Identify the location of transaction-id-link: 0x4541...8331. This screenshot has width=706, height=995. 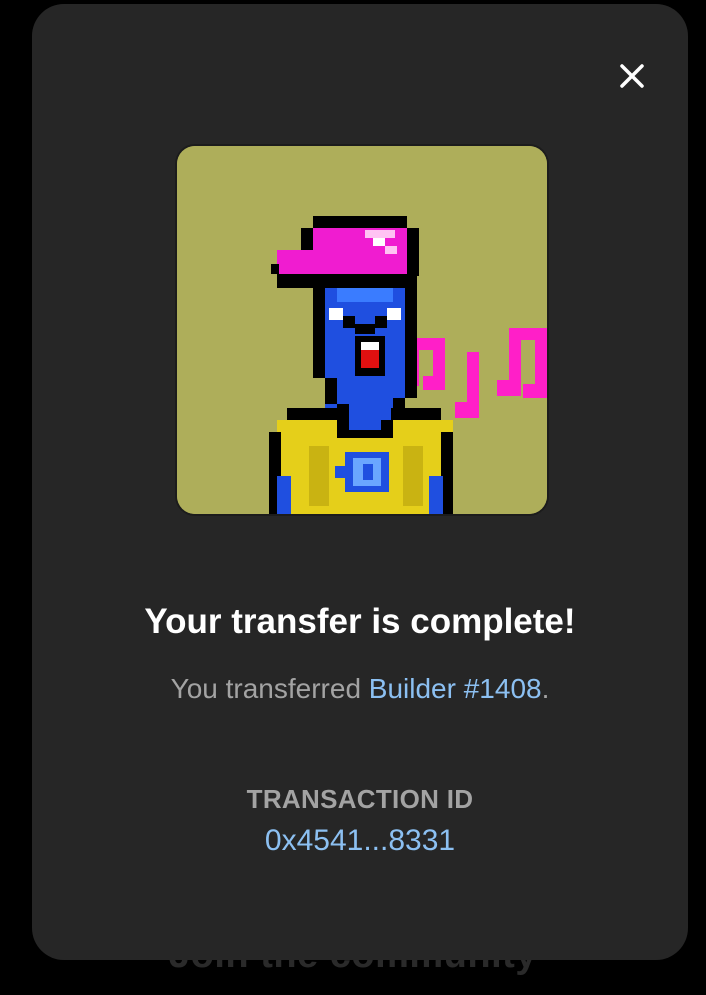
(360, 841).